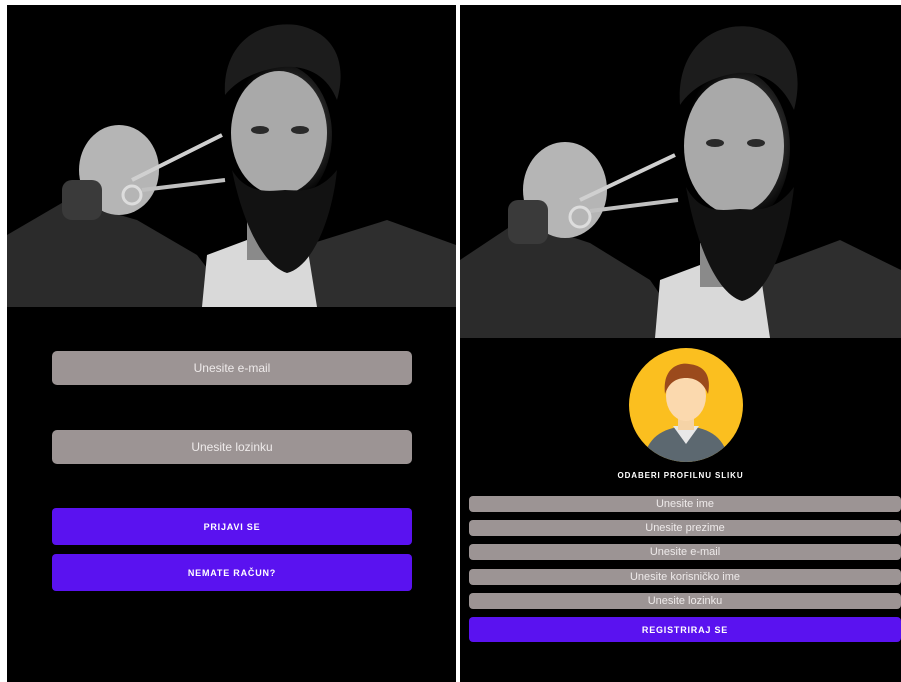 The image size is (901, 682). What do you see at coordinates (685, 629) in the screenshot?
I see `register-button: REGISTRIRAJ SE` at bounding box center [685, 629].